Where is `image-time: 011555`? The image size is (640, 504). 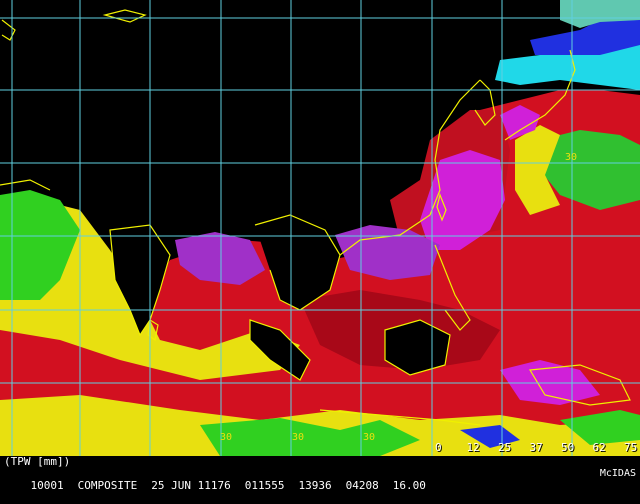 image-time: 011555 is located at coordinates (264, 485).